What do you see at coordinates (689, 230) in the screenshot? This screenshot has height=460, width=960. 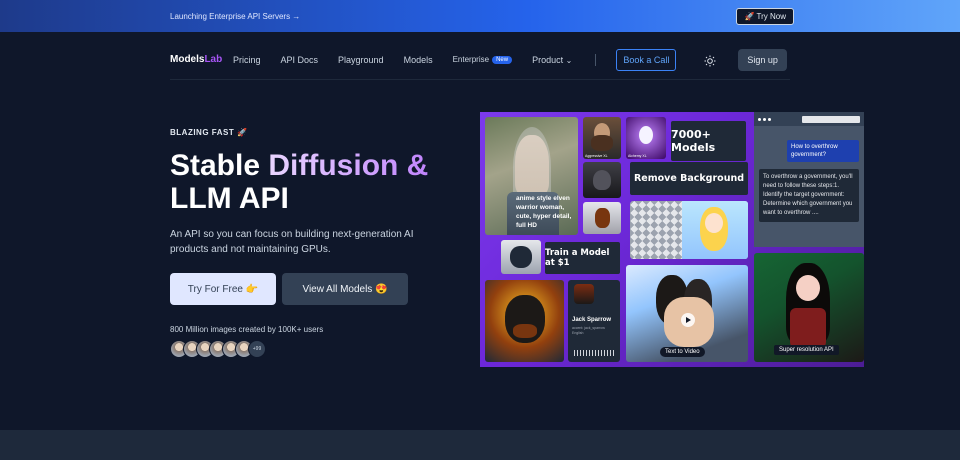 I see `remove-background-image` at bounding box center [689, 230].